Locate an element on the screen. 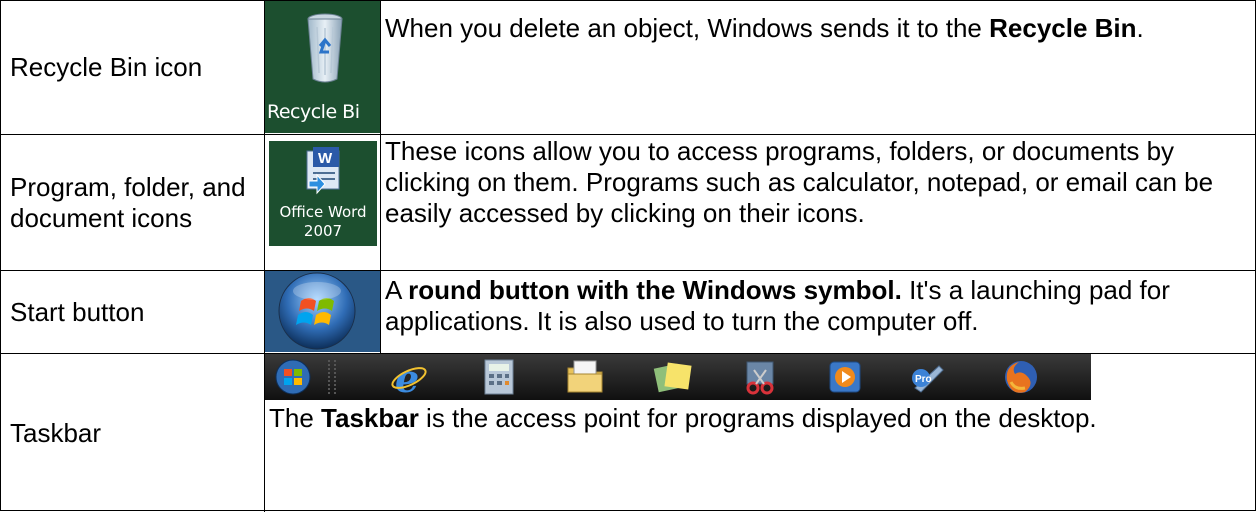  row-label: Recycle Bin icon is located at coordinates (133, 67).